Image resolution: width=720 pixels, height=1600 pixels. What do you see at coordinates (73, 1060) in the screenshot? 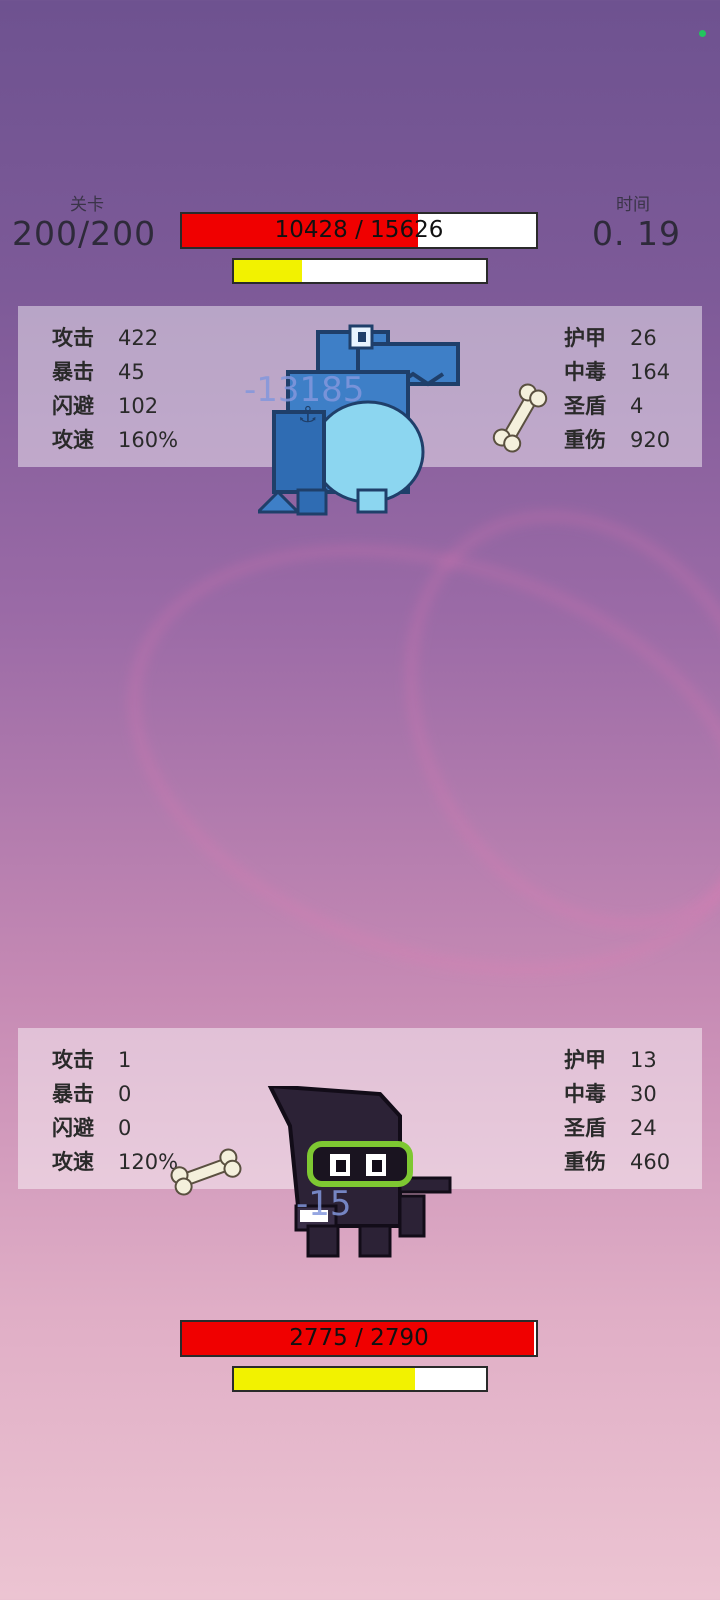
I see `player-stat-label: 攻击` at bounding box center [73, 1060].